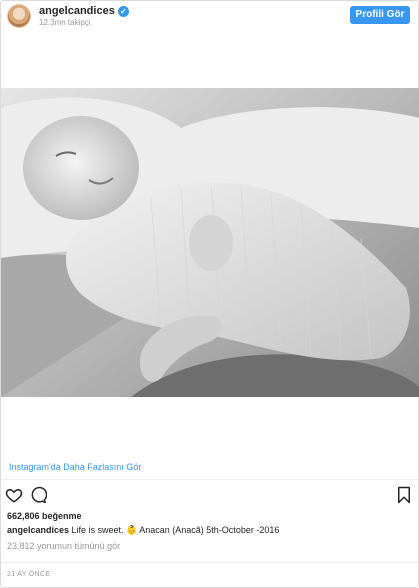  I want to click on view-more-link: Instagram'da Daha Fazlasını Gör, so click(75, 467).